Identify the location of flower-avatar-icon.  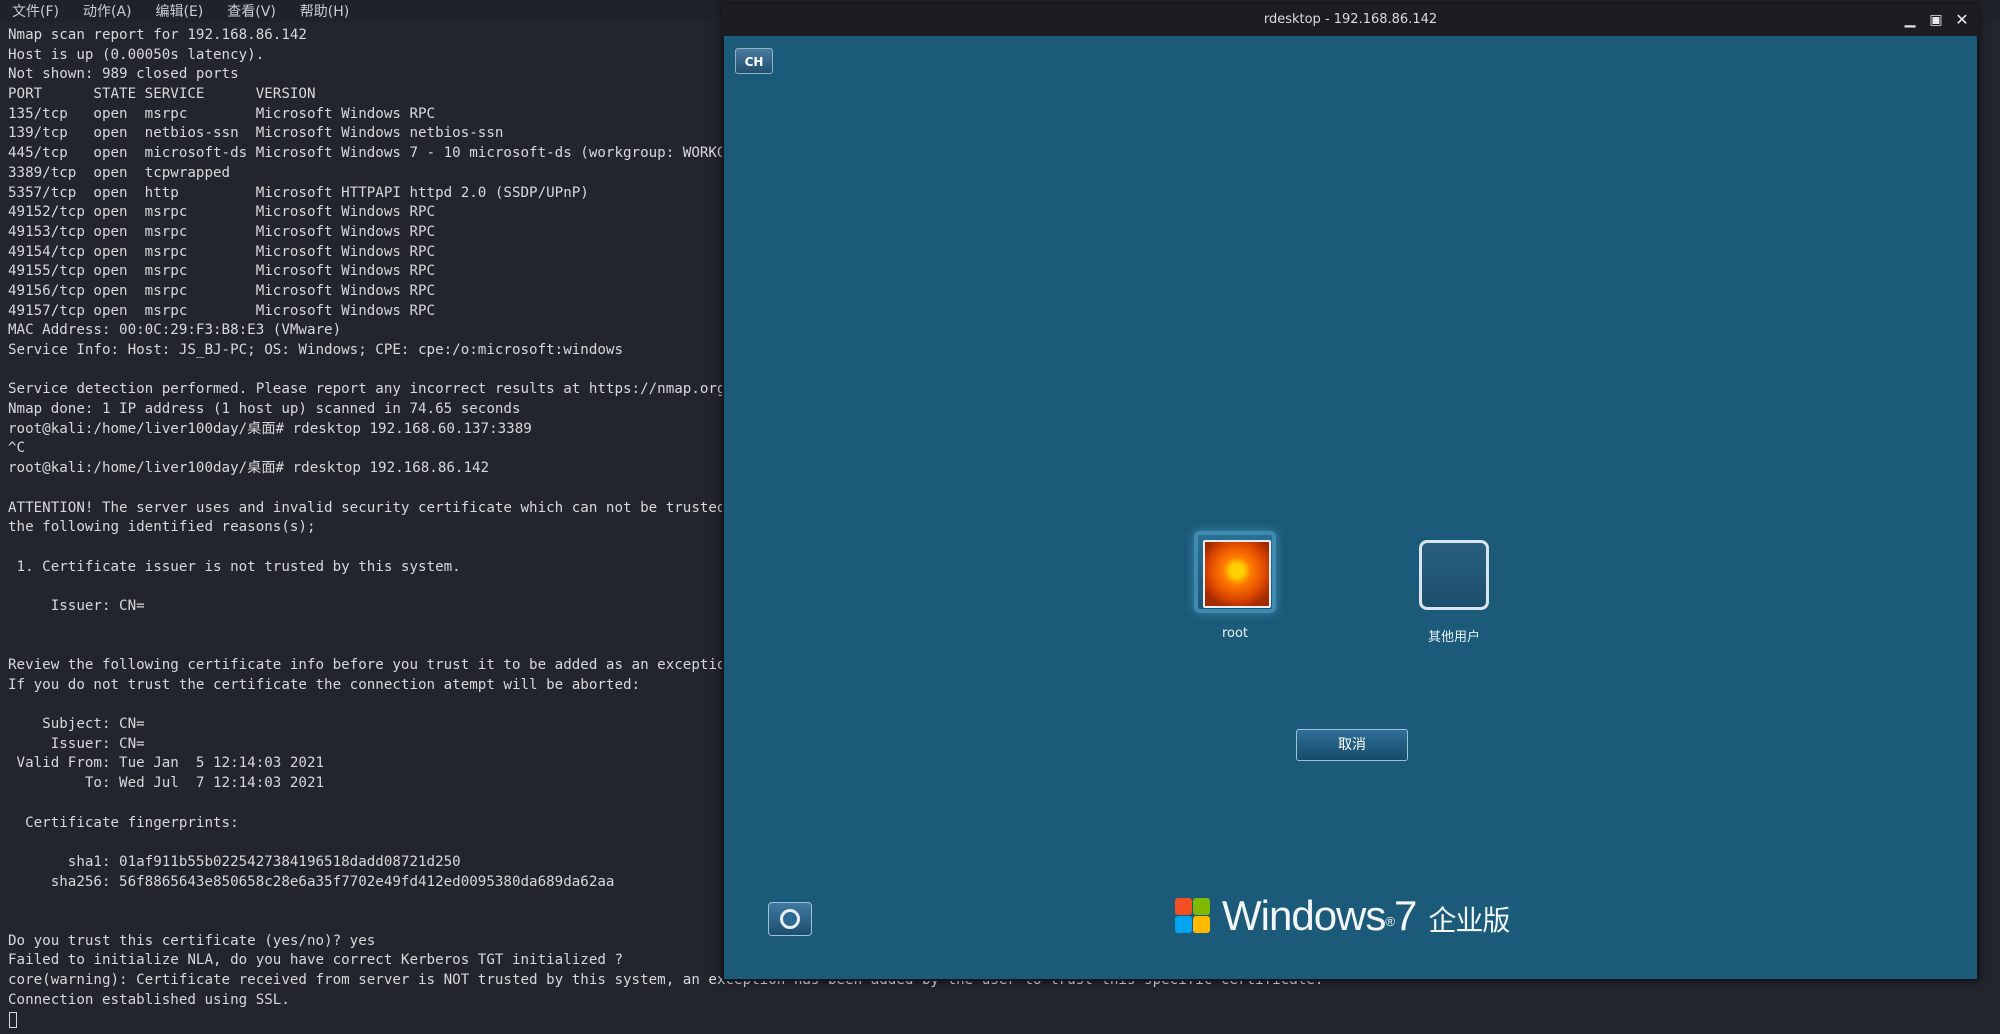
(1237, 574).